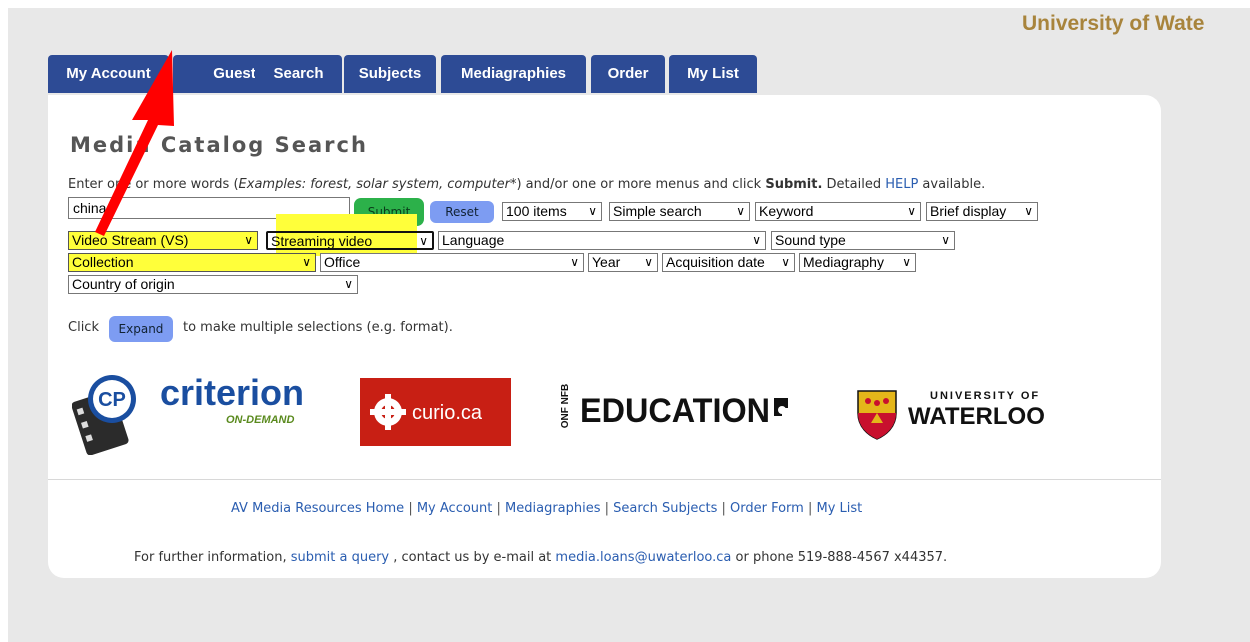 This screenshot has height=642, width=1250. I want to click on help-link: HELP, so click(901, 184).